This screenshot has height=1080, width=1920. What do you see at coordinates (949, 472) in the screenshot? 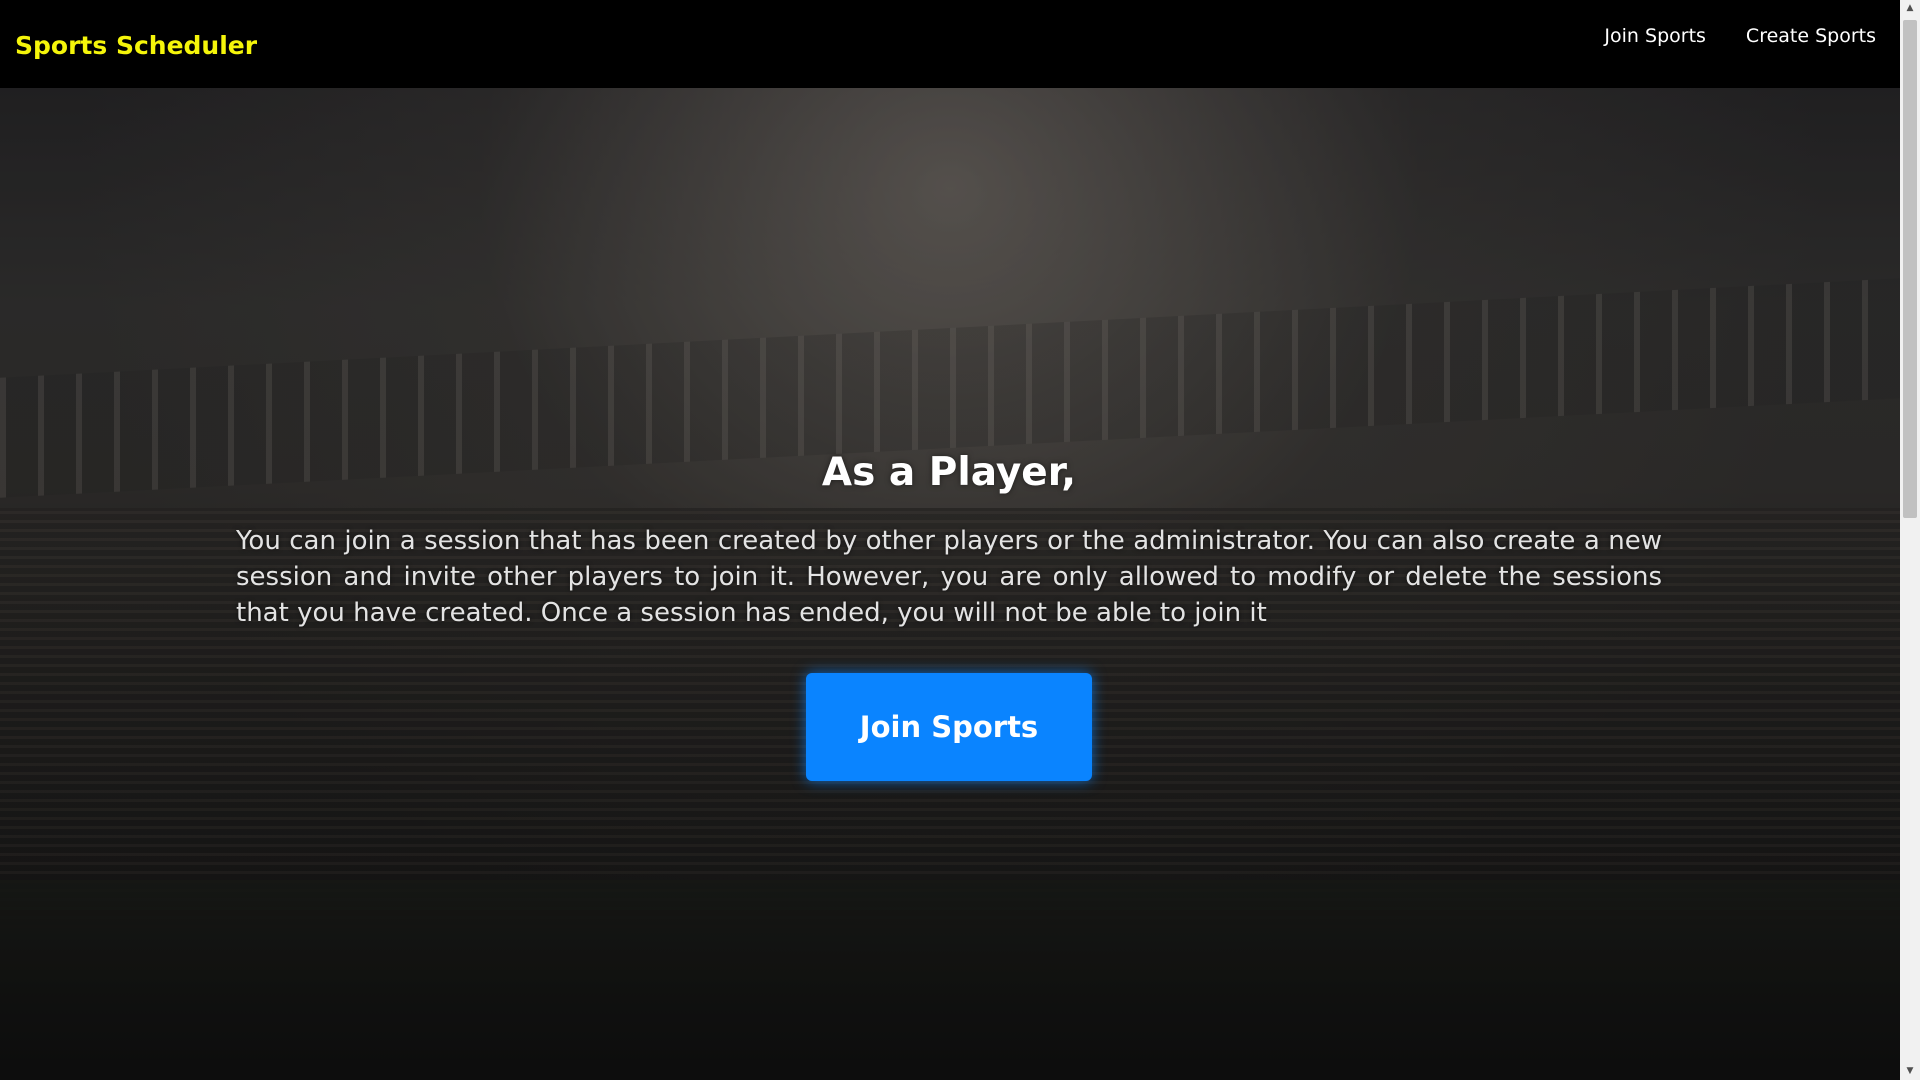
I see `hero-heading: As a Player,` at bounding box center [949, 472].